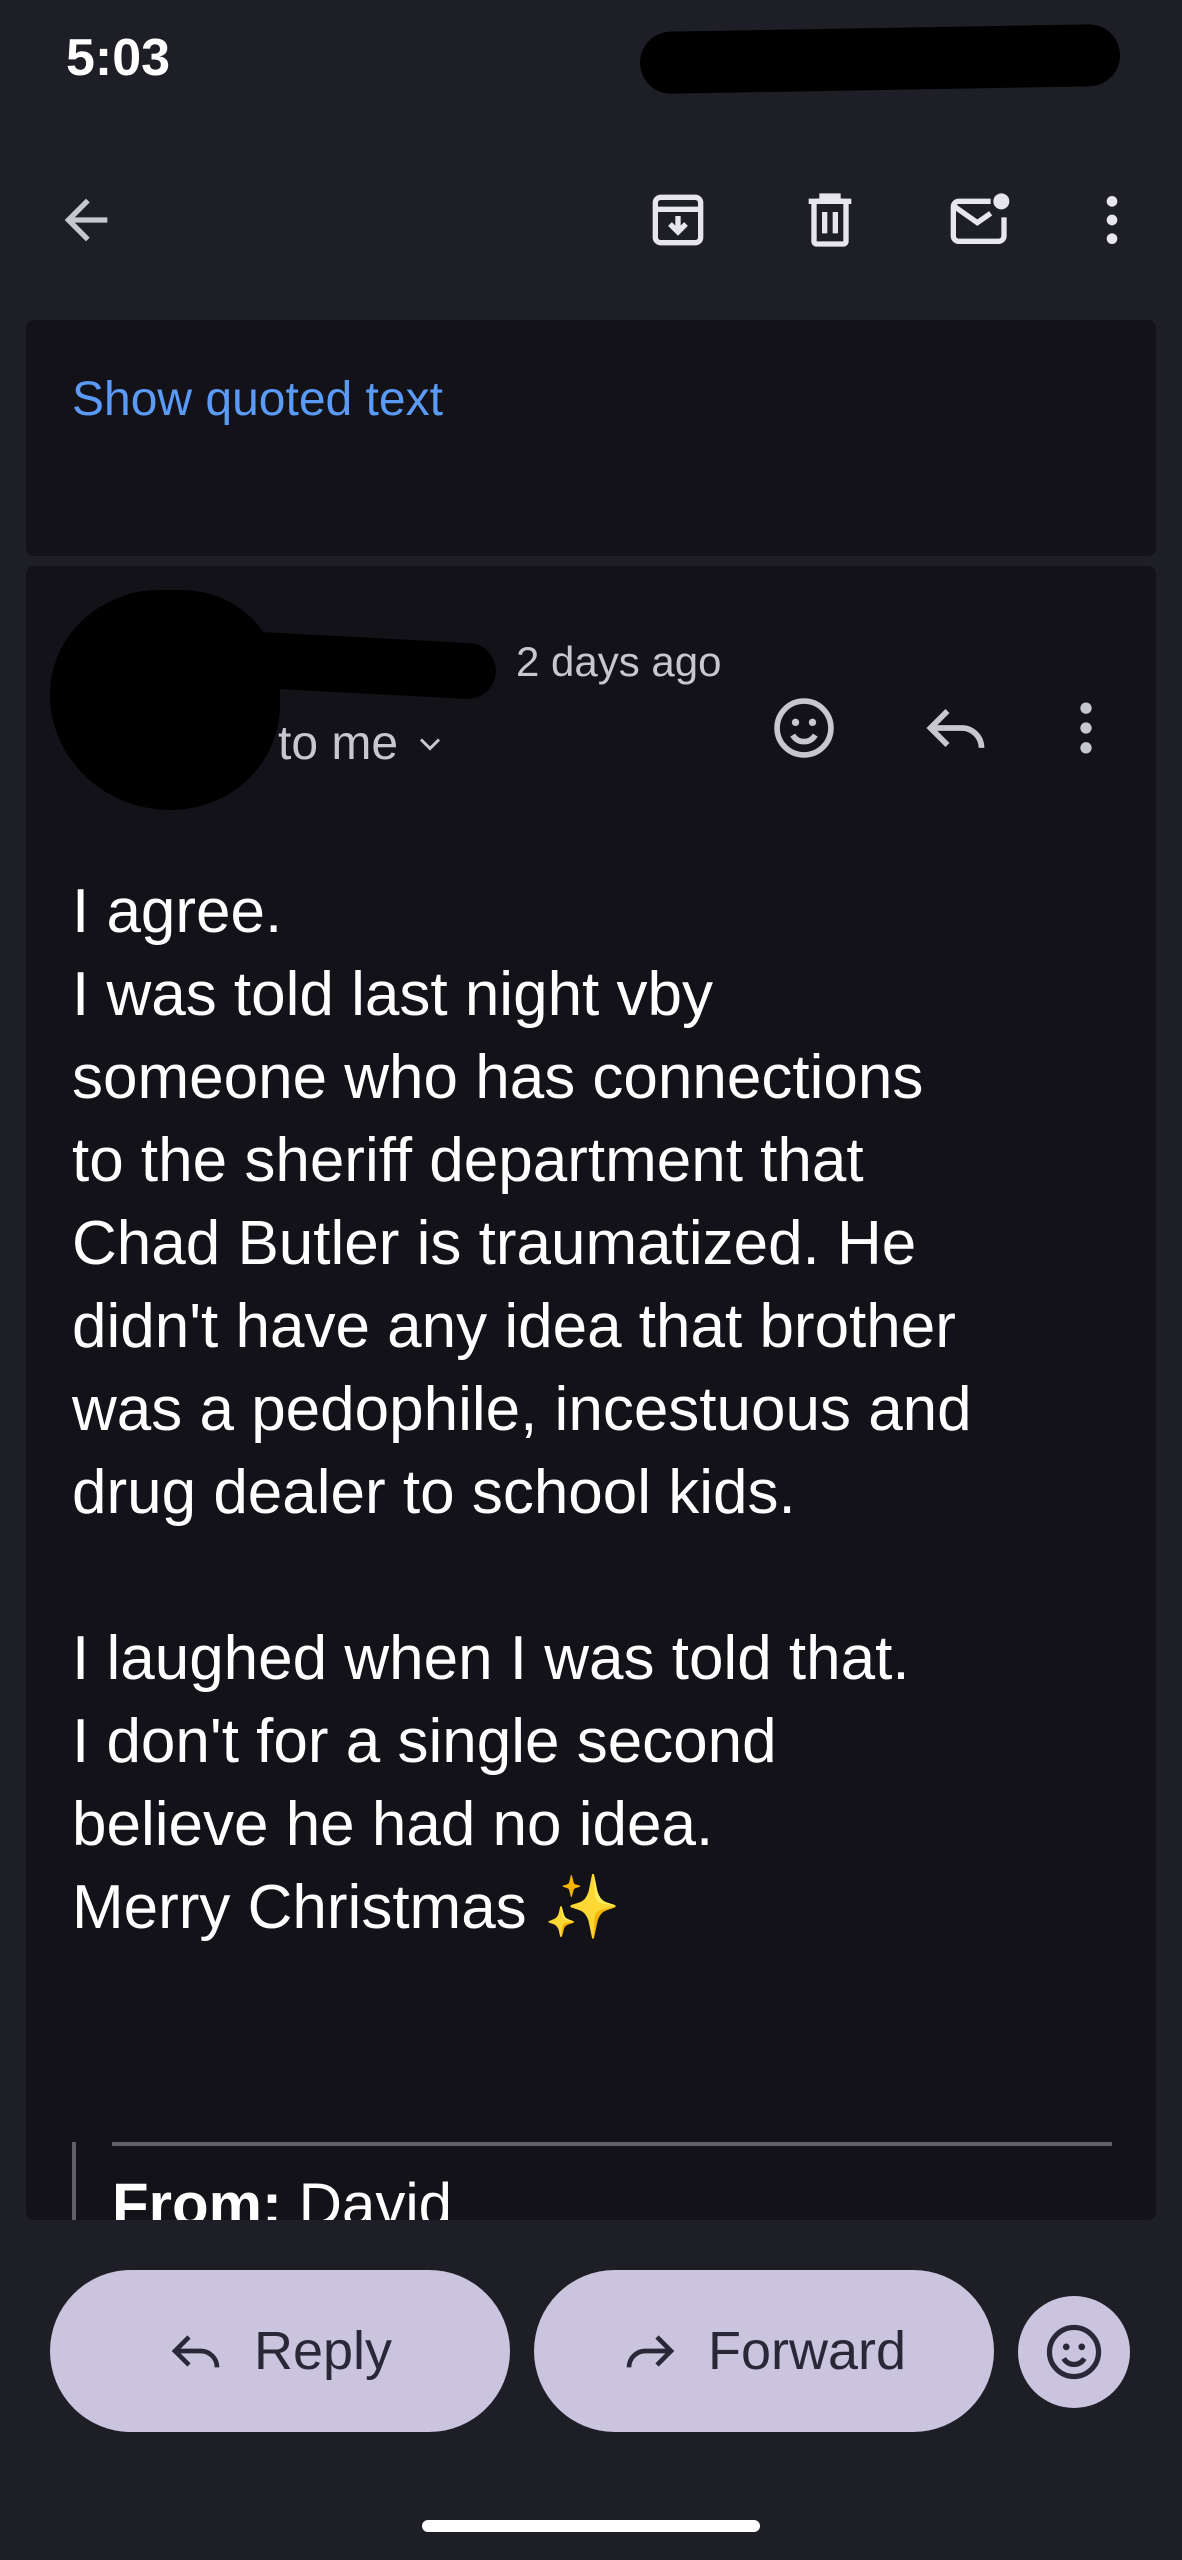 The height and width of the screenshot is (2560, 1182). I want to click on recipient-details-toggle: to me, so click(363, 743).